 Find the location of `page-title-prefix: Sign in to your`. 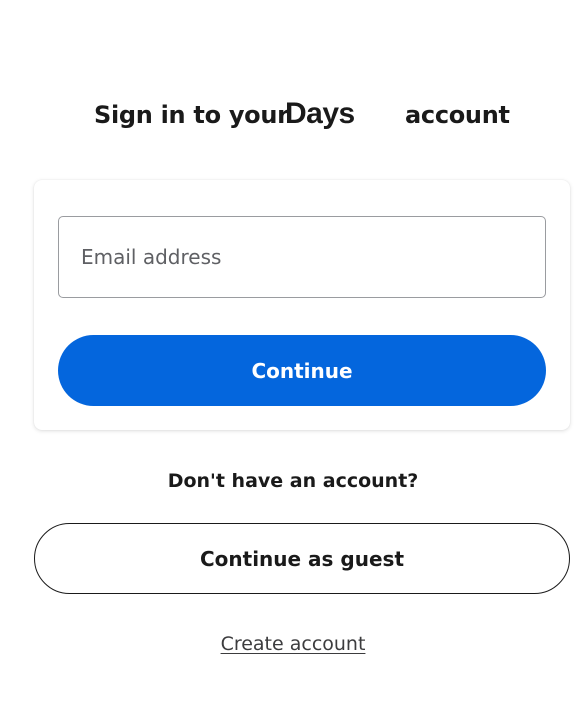

page-title-prefix: Sign in to your is located at coordinates (191, 115).